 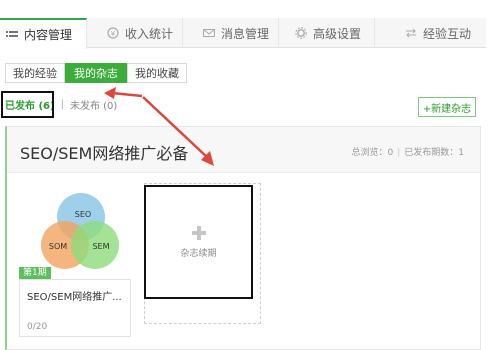 I want to click on subtab-my-magazines: 我的杂志, so click(x=96, y=73).